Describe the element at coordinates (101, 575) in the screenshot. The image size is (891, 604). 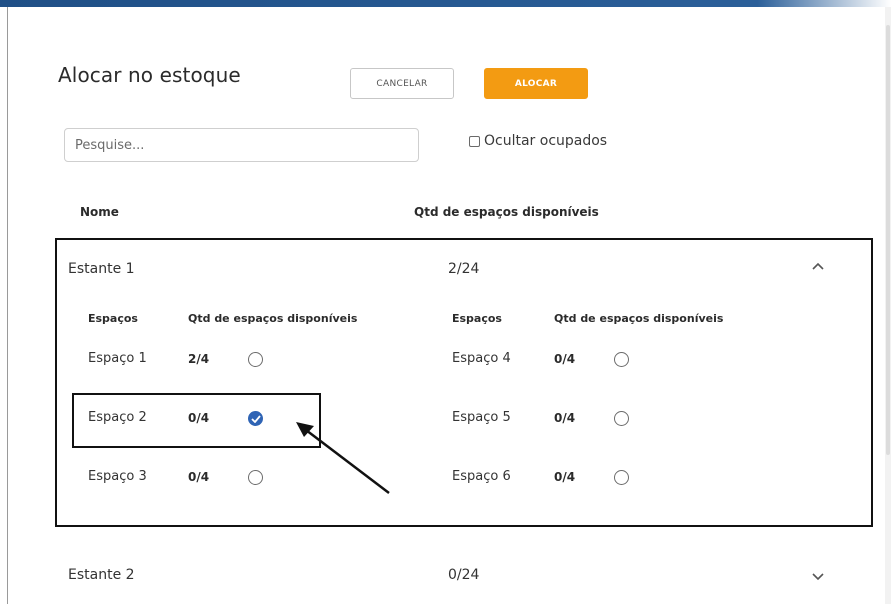
I see `shelf-name: Estante 2` at that location.